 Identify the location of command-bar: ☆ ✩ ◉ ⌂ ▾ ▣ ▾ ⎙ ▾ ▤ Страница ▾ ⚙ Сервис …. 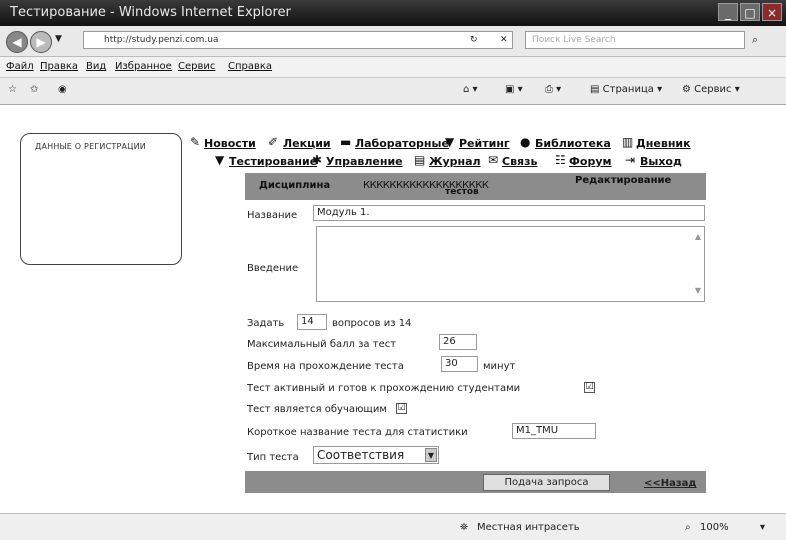
(393, 91).